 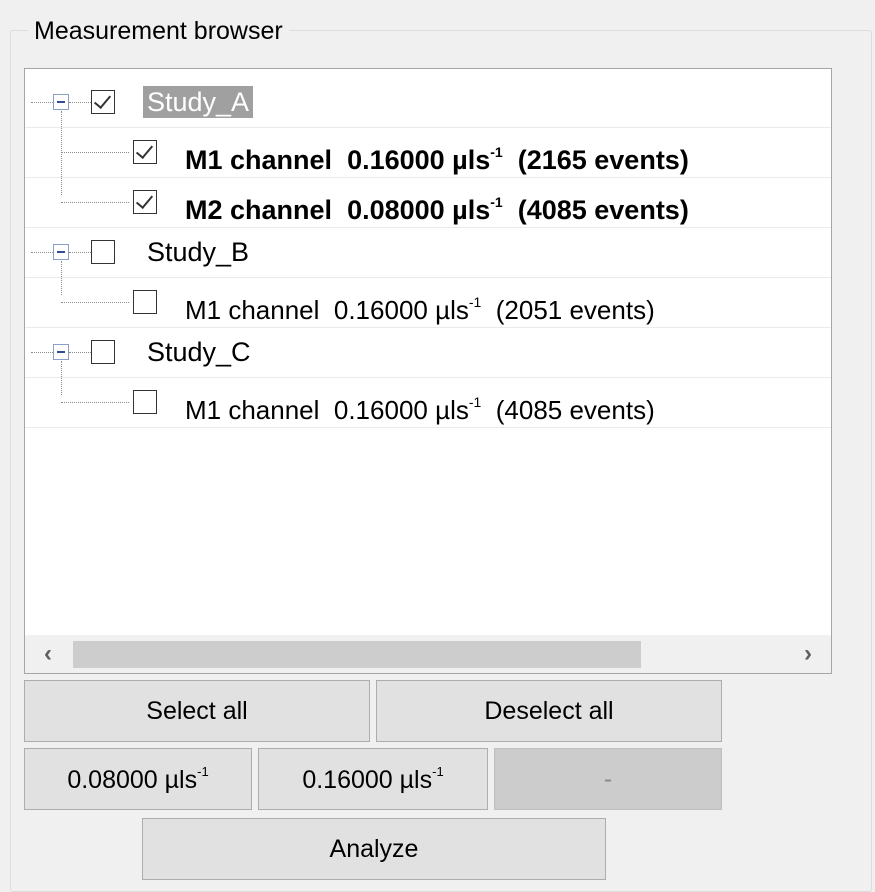 I want to click on rate-1-label: 0.08000 µls-1, so click(x=138, y=778).